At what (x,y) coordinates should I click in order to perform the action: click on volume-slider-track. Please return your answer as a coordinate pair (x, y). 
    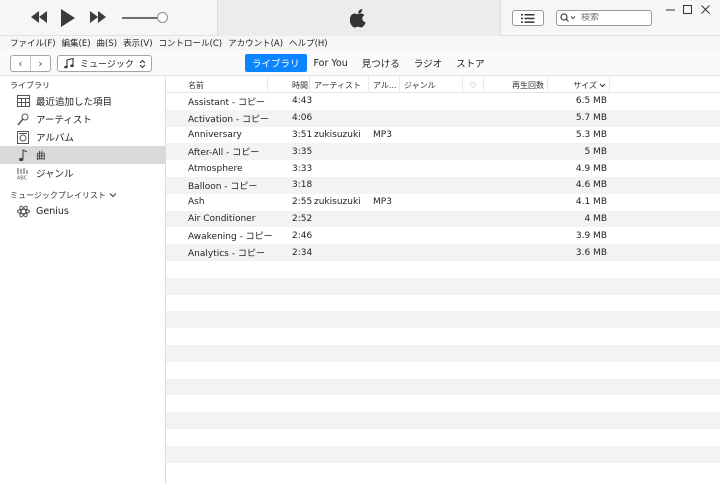
    Looking at the image, I should click on (142, 18).